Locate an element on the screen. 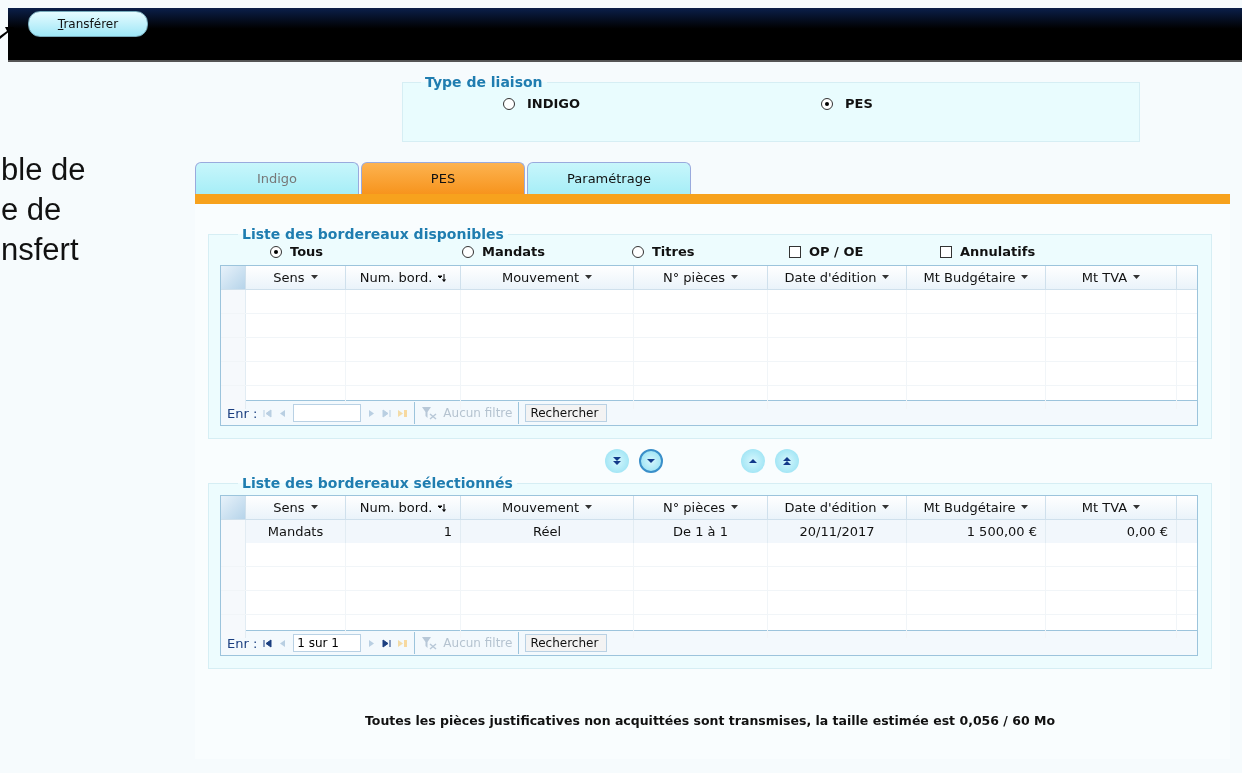 This screenshot has height=773, width=1242. table-cell: 20/11/2017 is located at coordinates (837, 531).